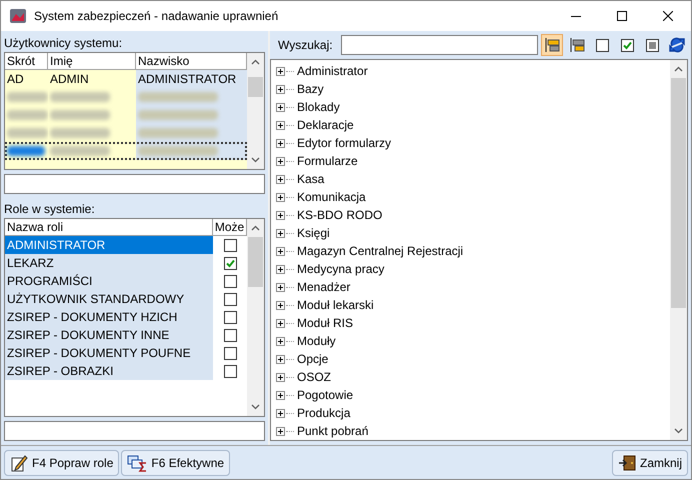 The image size is (692, 480). I want to click on role-name: ZSIREP - DOKUMENTY POUFNE, so click(109, 353).